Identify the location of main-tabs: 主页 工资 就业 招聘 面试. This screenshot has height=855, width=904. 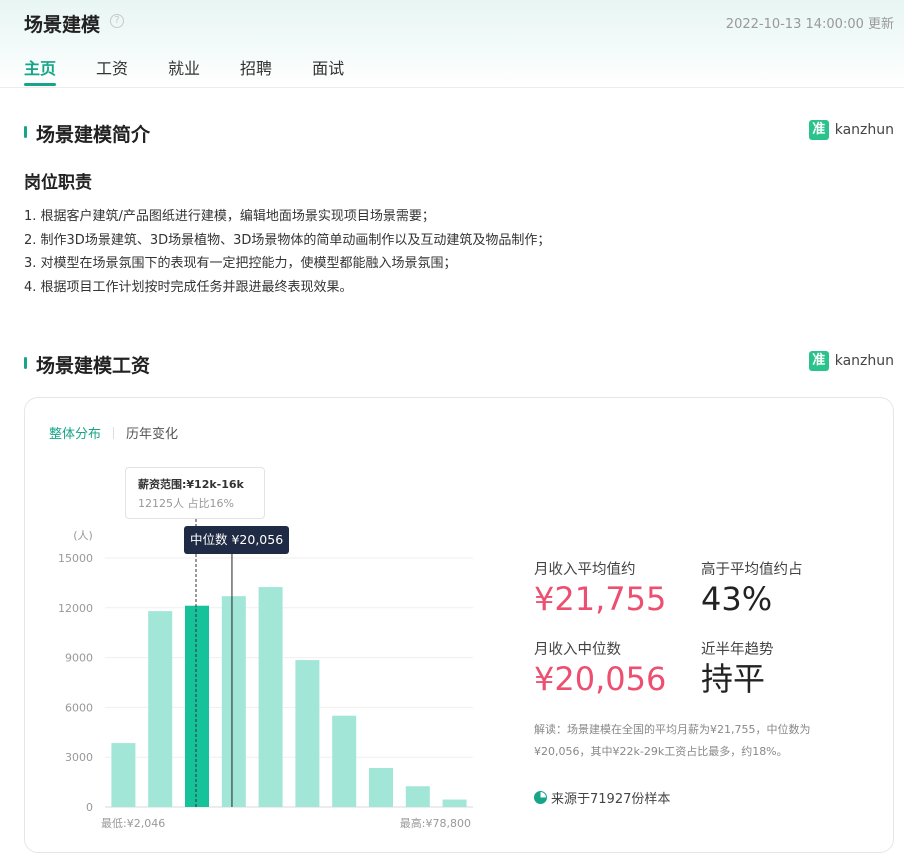
(204, 71).